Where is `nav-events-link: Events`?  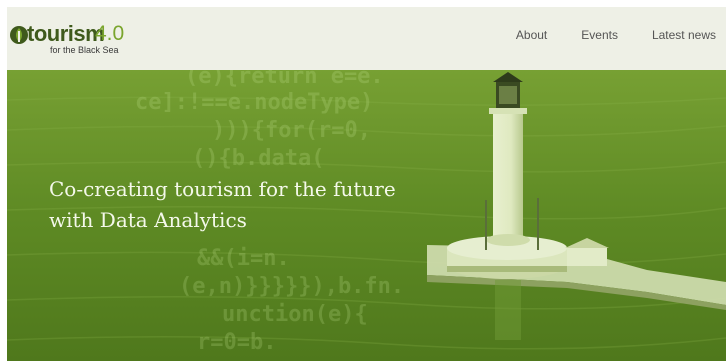
nav-events-link: Events is located at coordinates (599, 35).